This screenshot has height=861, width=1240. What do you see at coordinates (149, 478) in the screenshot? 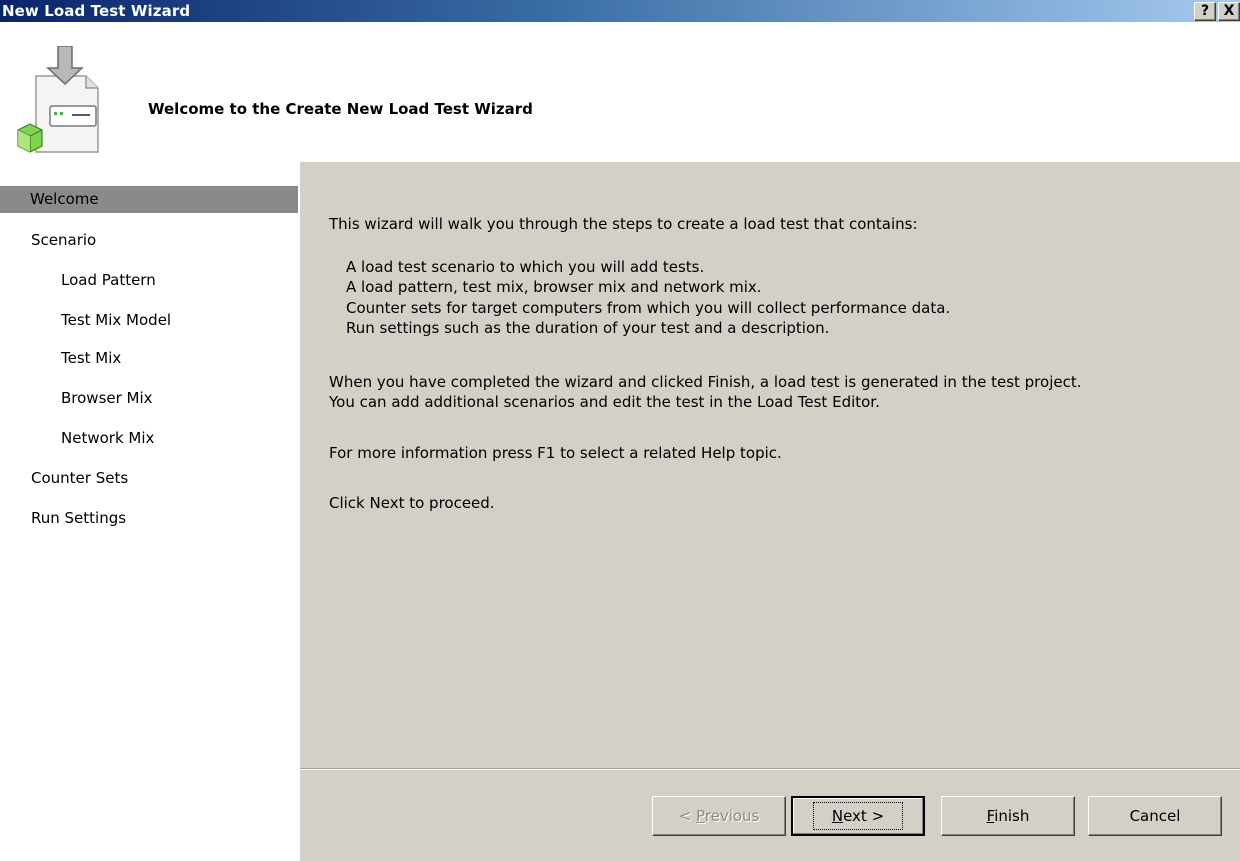
I see `nav-item-counter-sets: Counter Sets` at bounding box center [149, 478].